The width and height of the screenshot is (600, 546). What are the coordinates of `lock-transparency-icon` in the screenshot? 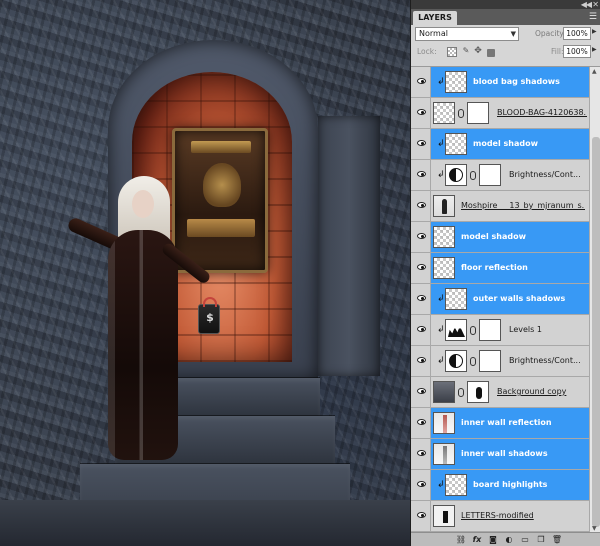 It's located at (452, 52).